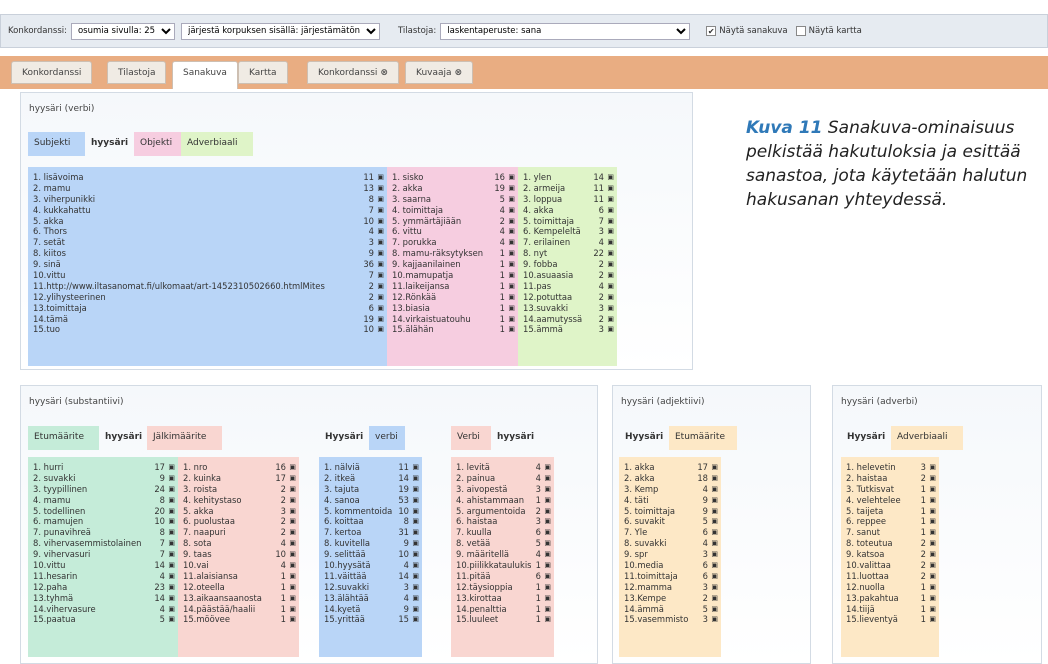  What do you see at coordinates (493, 576) in the screenshot?
I see `item-word: 11.pitää` at bounding box center [493, 576].